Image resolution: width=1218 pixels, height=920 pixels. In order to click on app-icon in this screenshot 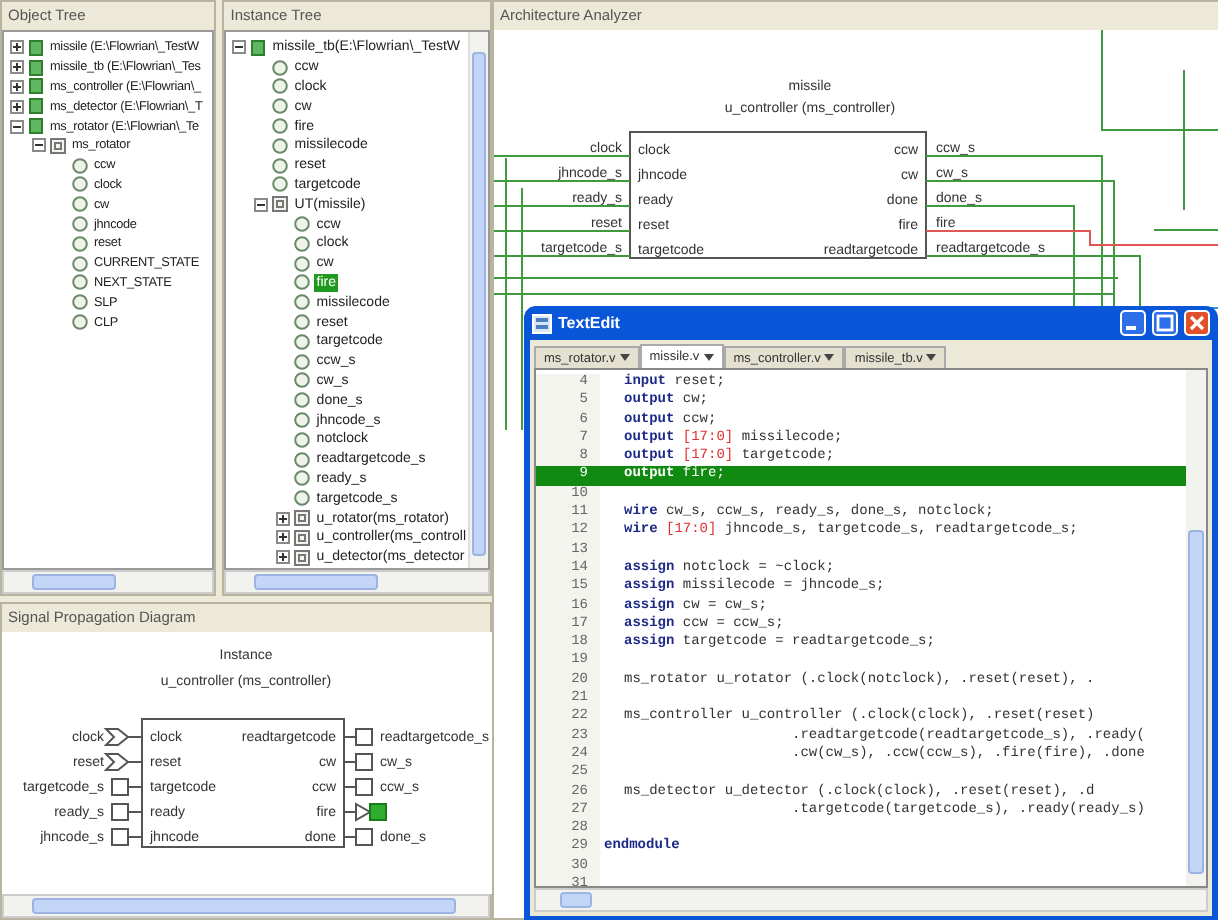, I will do `click(542, 323)`.